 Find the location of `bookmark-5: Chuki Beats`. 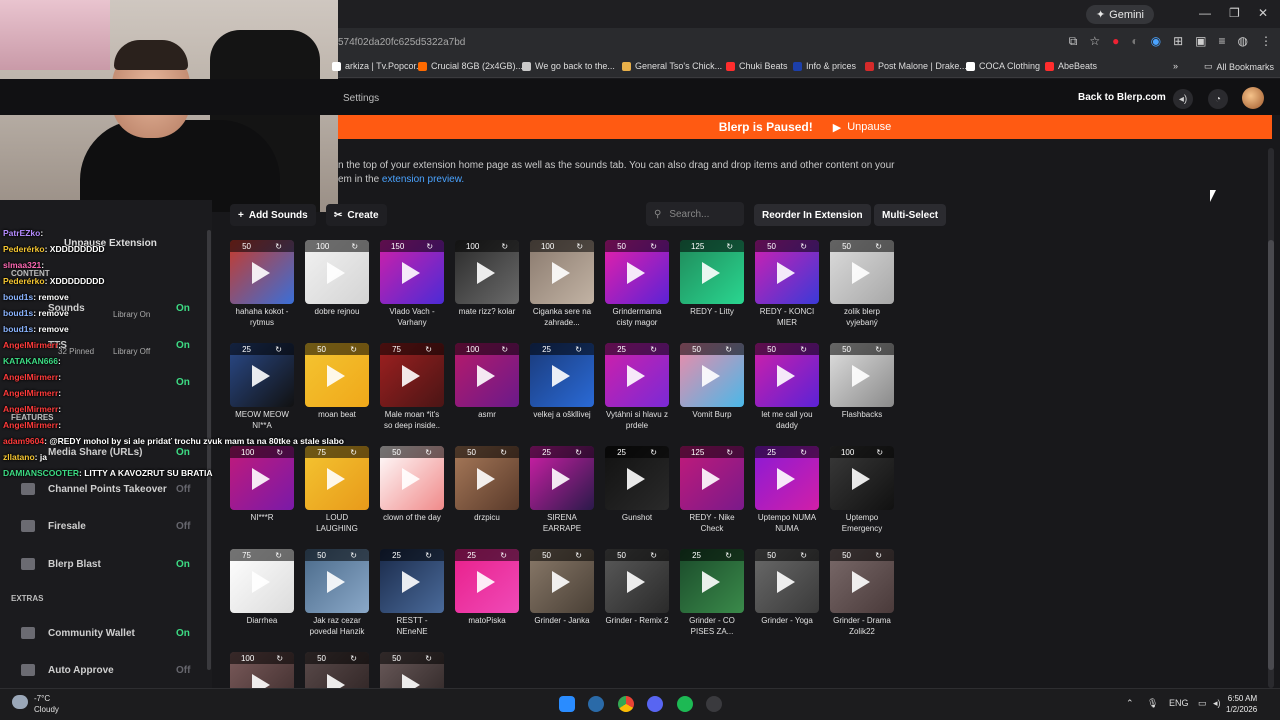

bookmark-5: Chuki Beats is located at coordinates (757, 66).